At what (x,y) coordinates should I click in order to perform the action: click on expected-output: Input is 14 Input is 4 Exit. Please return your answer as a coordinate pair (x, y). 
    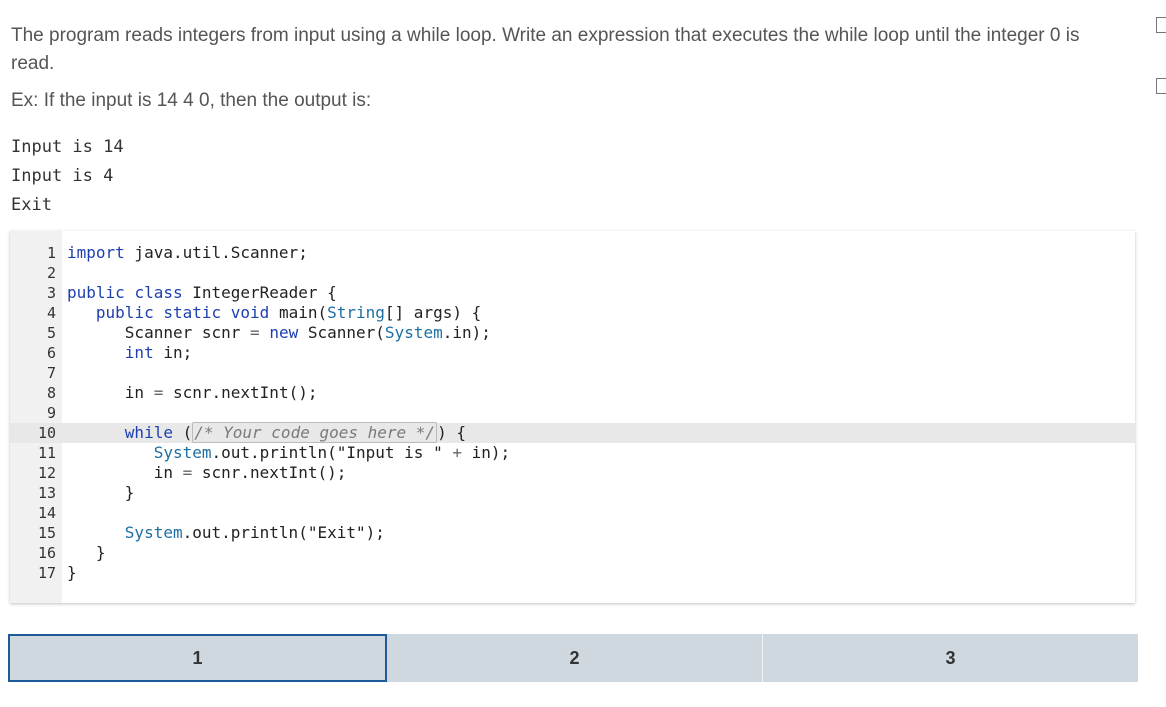
    Looking at the image, I should click on (67, 176).